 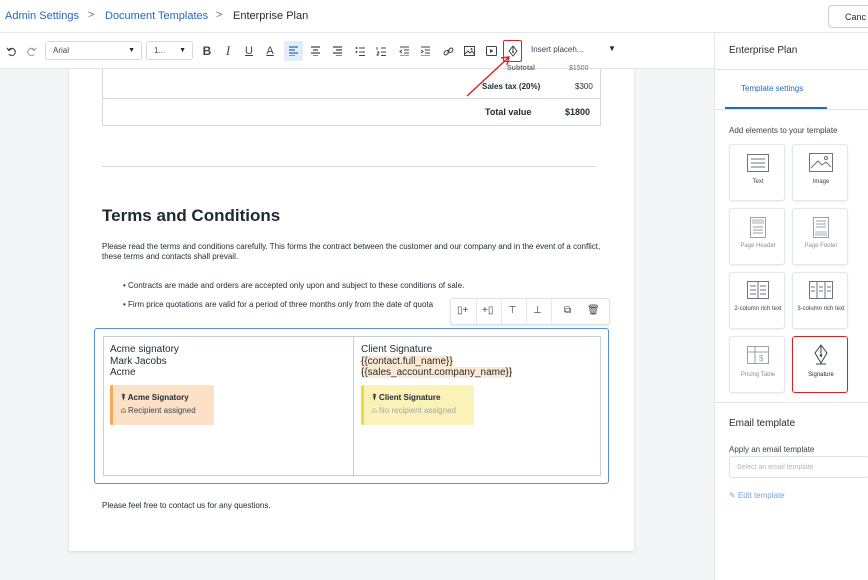 What do you see at coordinates (158, 397) in the screenshot?
I see `acme-signature-card-title: Acme Signatory` at bounding box center [158, 397].